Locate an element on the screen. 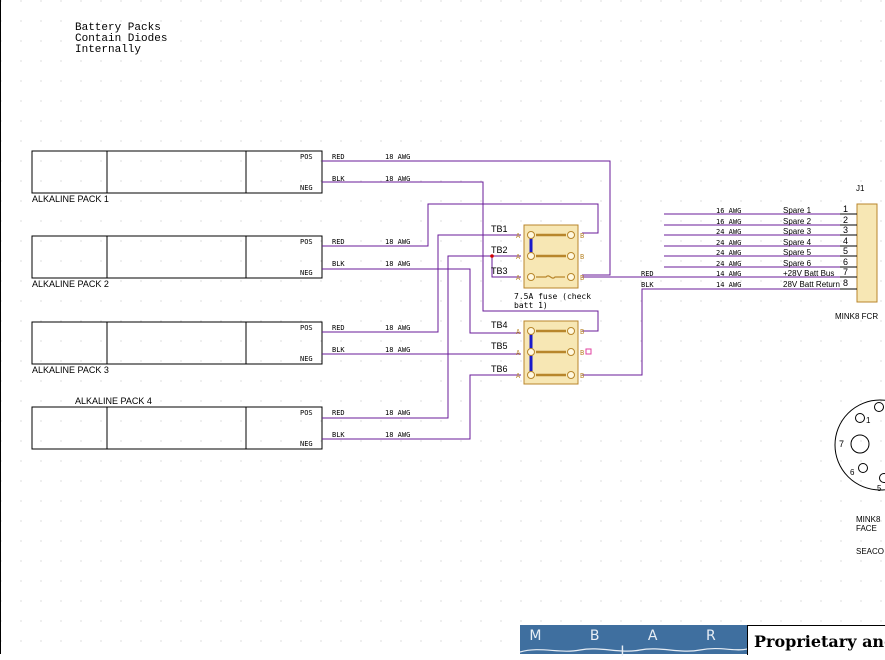  pin-number: 5 is located at coordinates (845, 251).